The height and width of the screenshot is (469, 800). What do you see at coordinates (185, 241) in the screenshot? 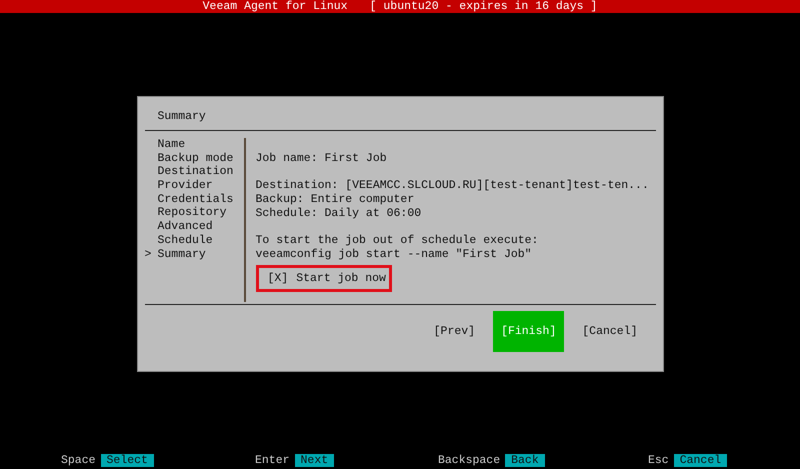
I see `step-item: Schedule` at bounding box center [185, 241].